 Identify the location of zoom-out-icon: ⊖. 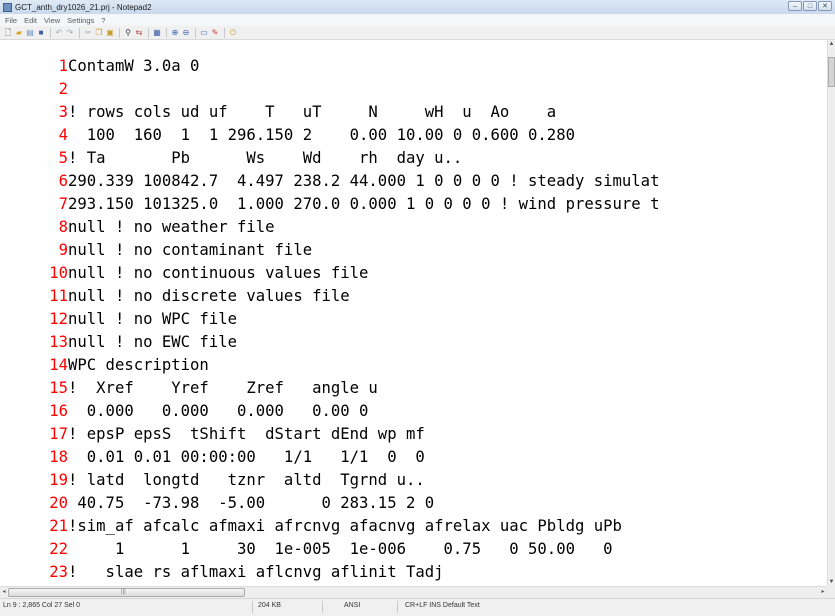
(186, 33).